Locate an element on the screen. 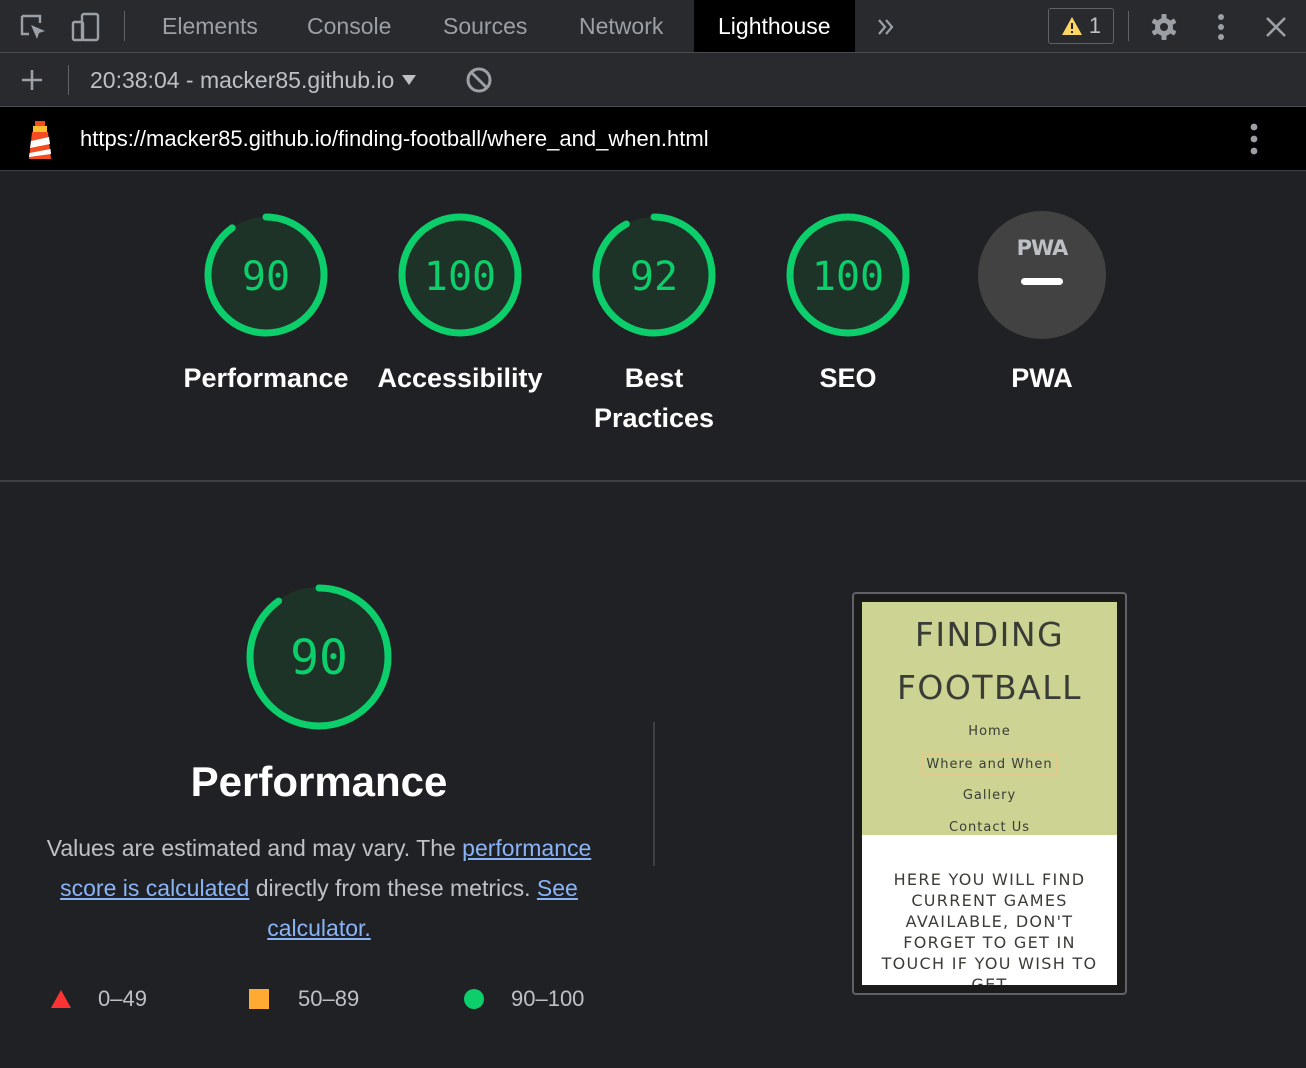 Image resolution: width=1306 pixels, height=1068 pixels. gauge-score: 90 is located at coordinates (266, 277).